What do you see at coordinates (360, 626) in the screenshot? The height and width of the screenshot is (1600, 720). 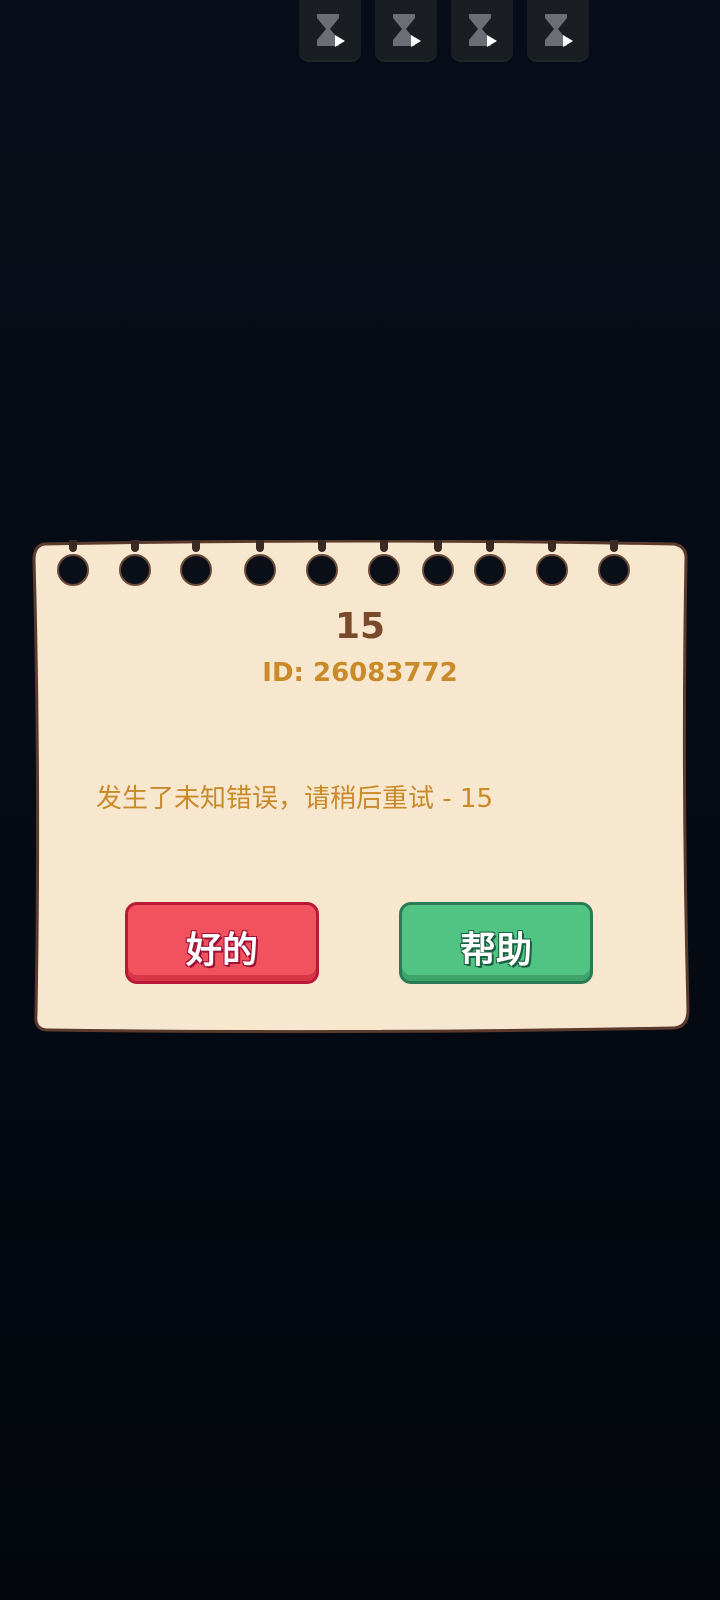 I see `error-code-title: 15` at bounding box center [360, 626].